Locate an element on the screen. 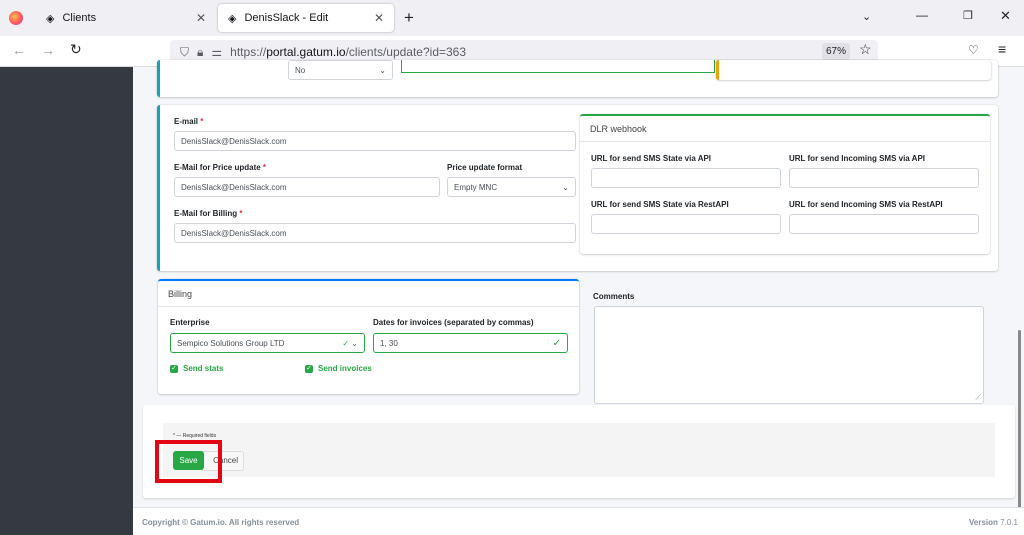  resize-handle-icon: ⟋ is located at coordinates (978, 398).